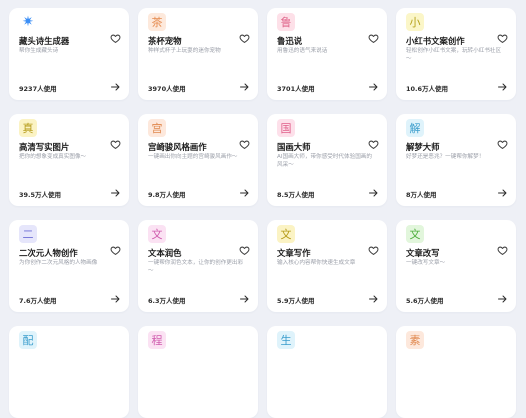  I want to click on tool-title: 二次元人物创作, so click(48, 253).